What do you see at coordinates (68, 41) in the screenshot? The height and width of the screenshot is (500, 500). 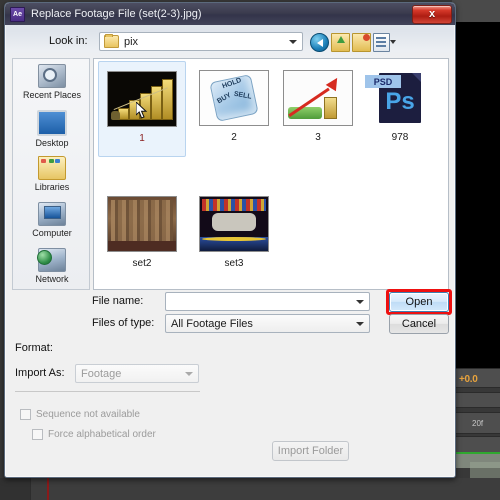 I see `lookin-label: Look in:` at bounding box center [68, 41].